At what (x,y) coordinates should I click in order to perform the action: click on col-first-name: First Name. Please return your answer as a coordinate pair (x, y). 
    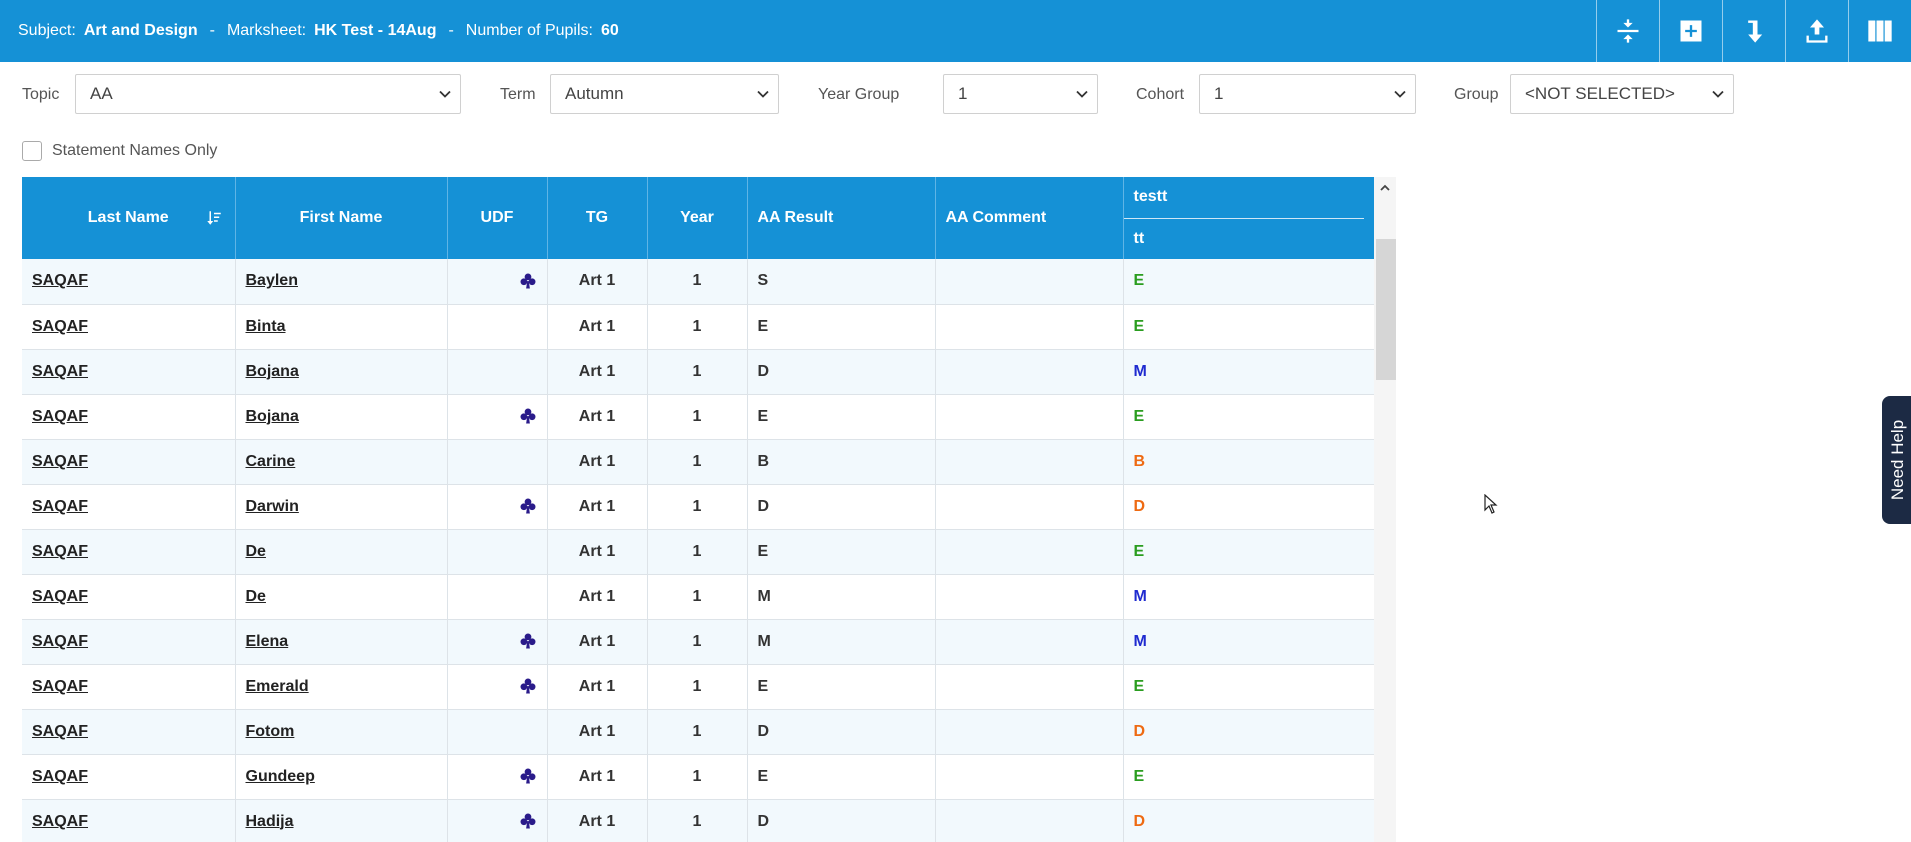
    Looking at the image, I should click on (341, 218).